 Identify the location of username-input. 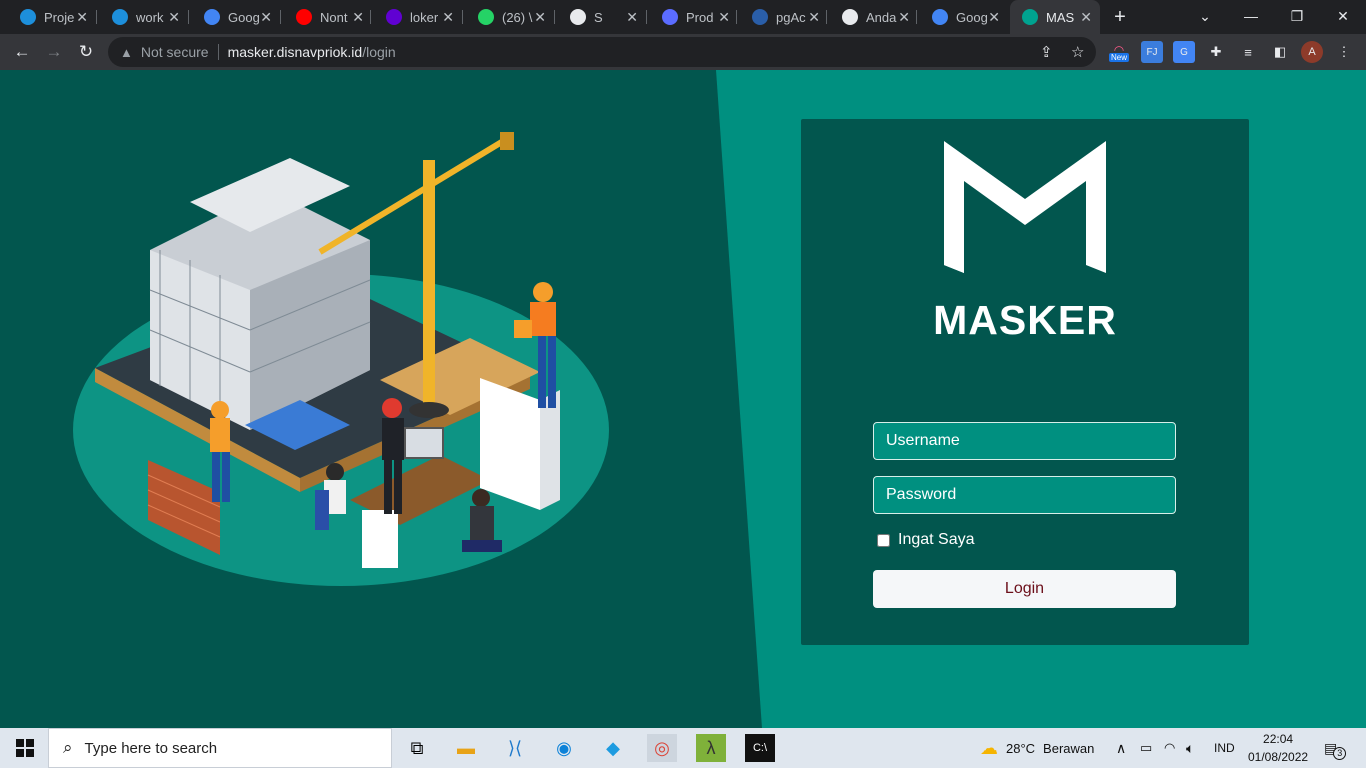
(1024, 441).